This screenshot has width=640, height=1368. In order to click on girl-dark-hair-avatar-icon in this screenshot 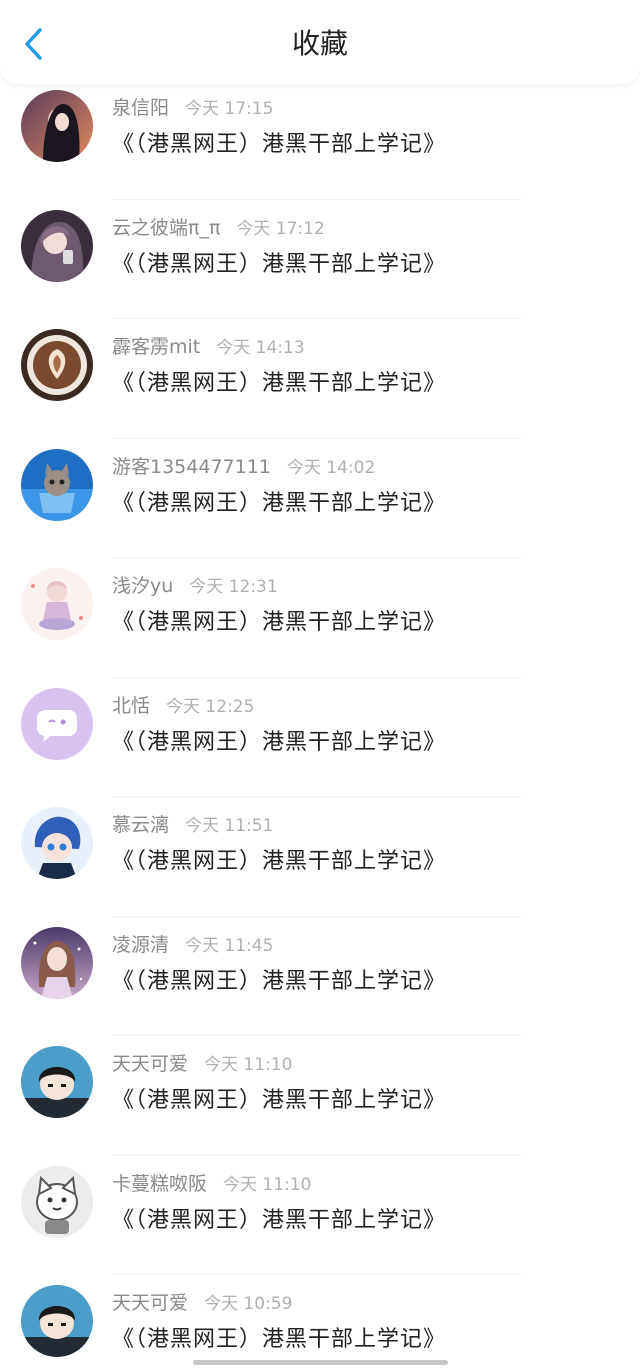, I will do `click(57, 126)`.